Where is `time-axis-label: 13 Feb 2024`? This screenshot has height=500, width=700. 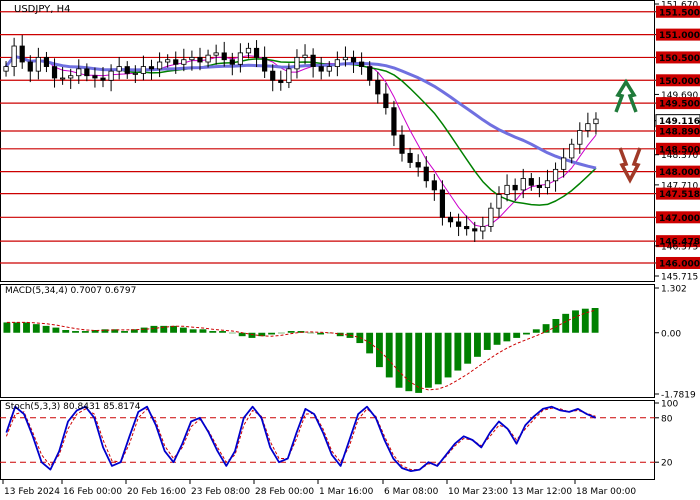 time-axis-label: 13 Feb 2024 is located at coordinates (32, 492).